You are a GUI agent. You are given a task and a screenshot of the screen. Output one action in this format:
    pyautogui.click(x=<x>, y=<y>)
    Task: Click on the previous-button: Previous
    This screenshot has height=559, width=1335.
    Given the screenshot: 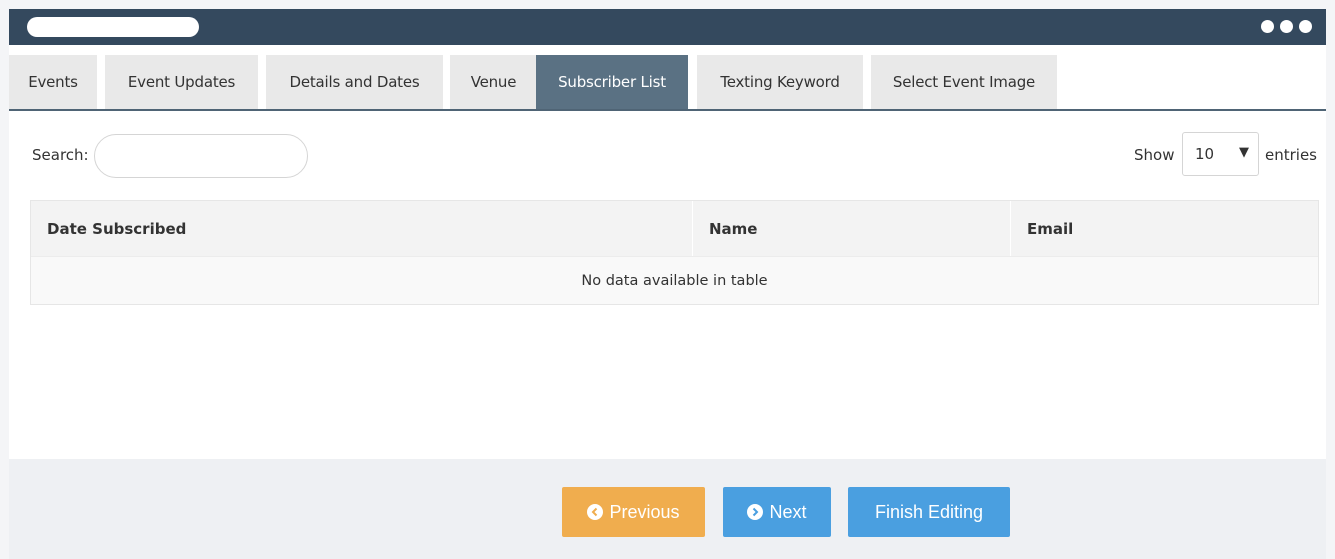 What is the action you would take?
    pyautogui.click(x=633, y=512)
    